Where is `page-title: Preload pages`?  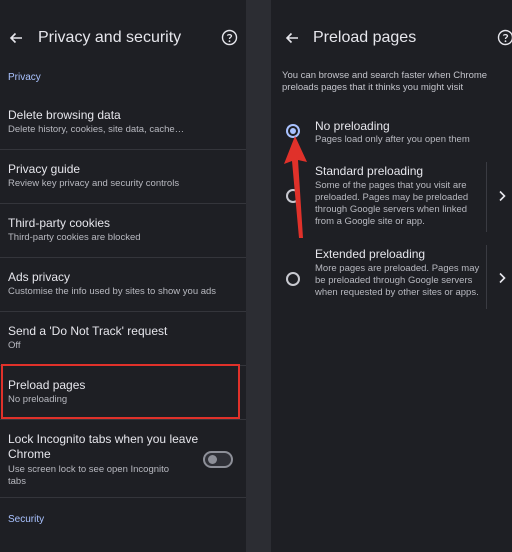 page-title: Preload pages is located at coordinates (365, 37).